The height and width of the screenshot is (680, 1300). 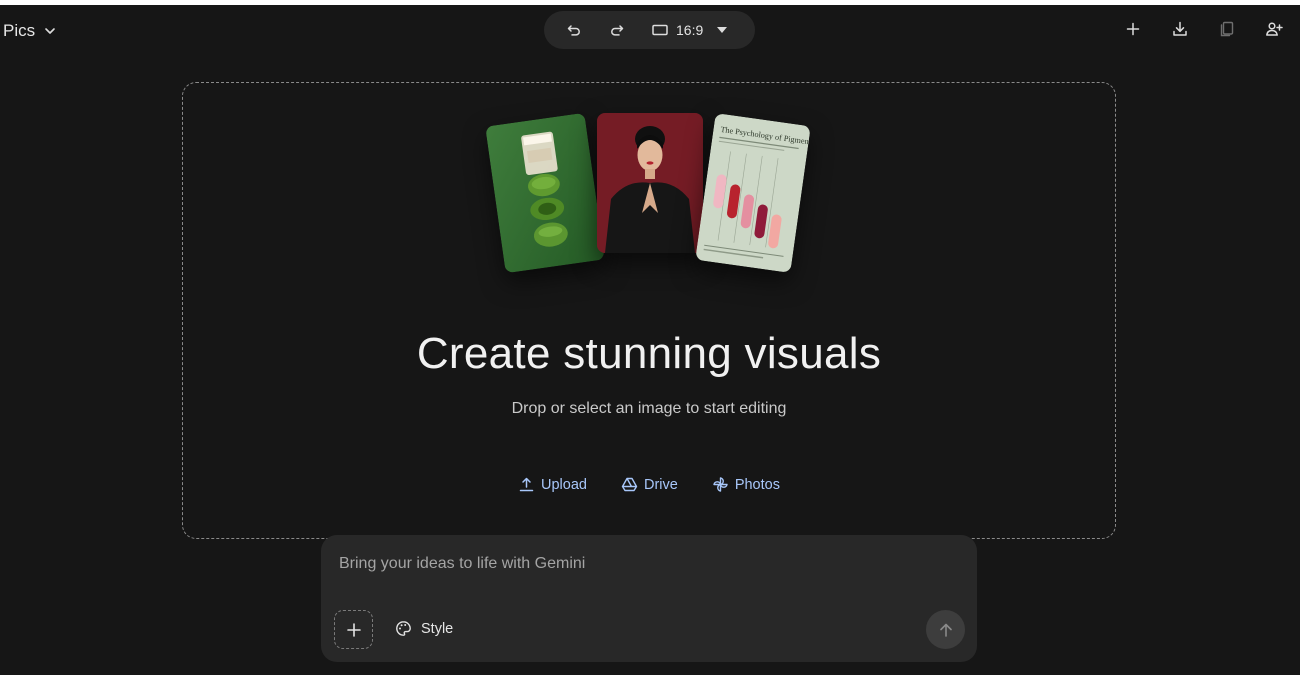 What do you see at coordinates (660, 484) in the screenshot?
I see `drive-label: Drive` at bounding box center [660, 484].